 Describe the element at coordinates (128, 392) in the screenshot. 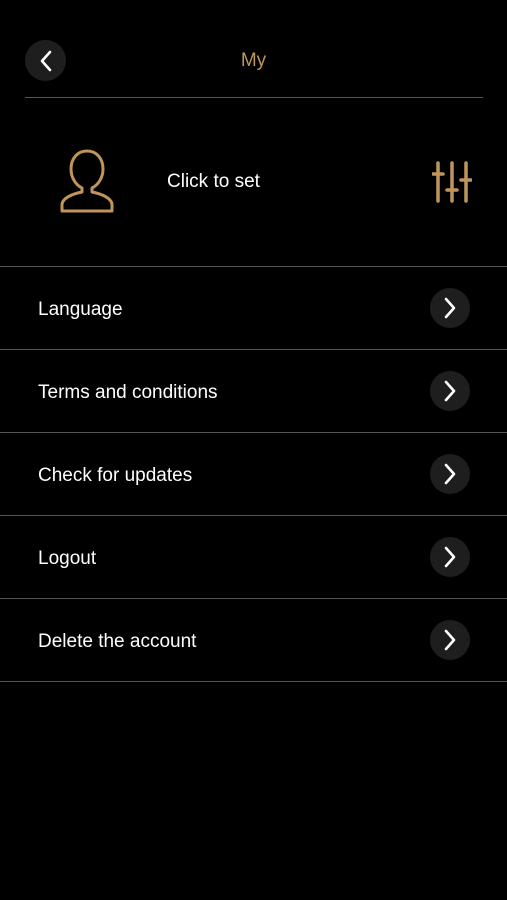

I see `menu-item-label: Terms and conditions` at that location.